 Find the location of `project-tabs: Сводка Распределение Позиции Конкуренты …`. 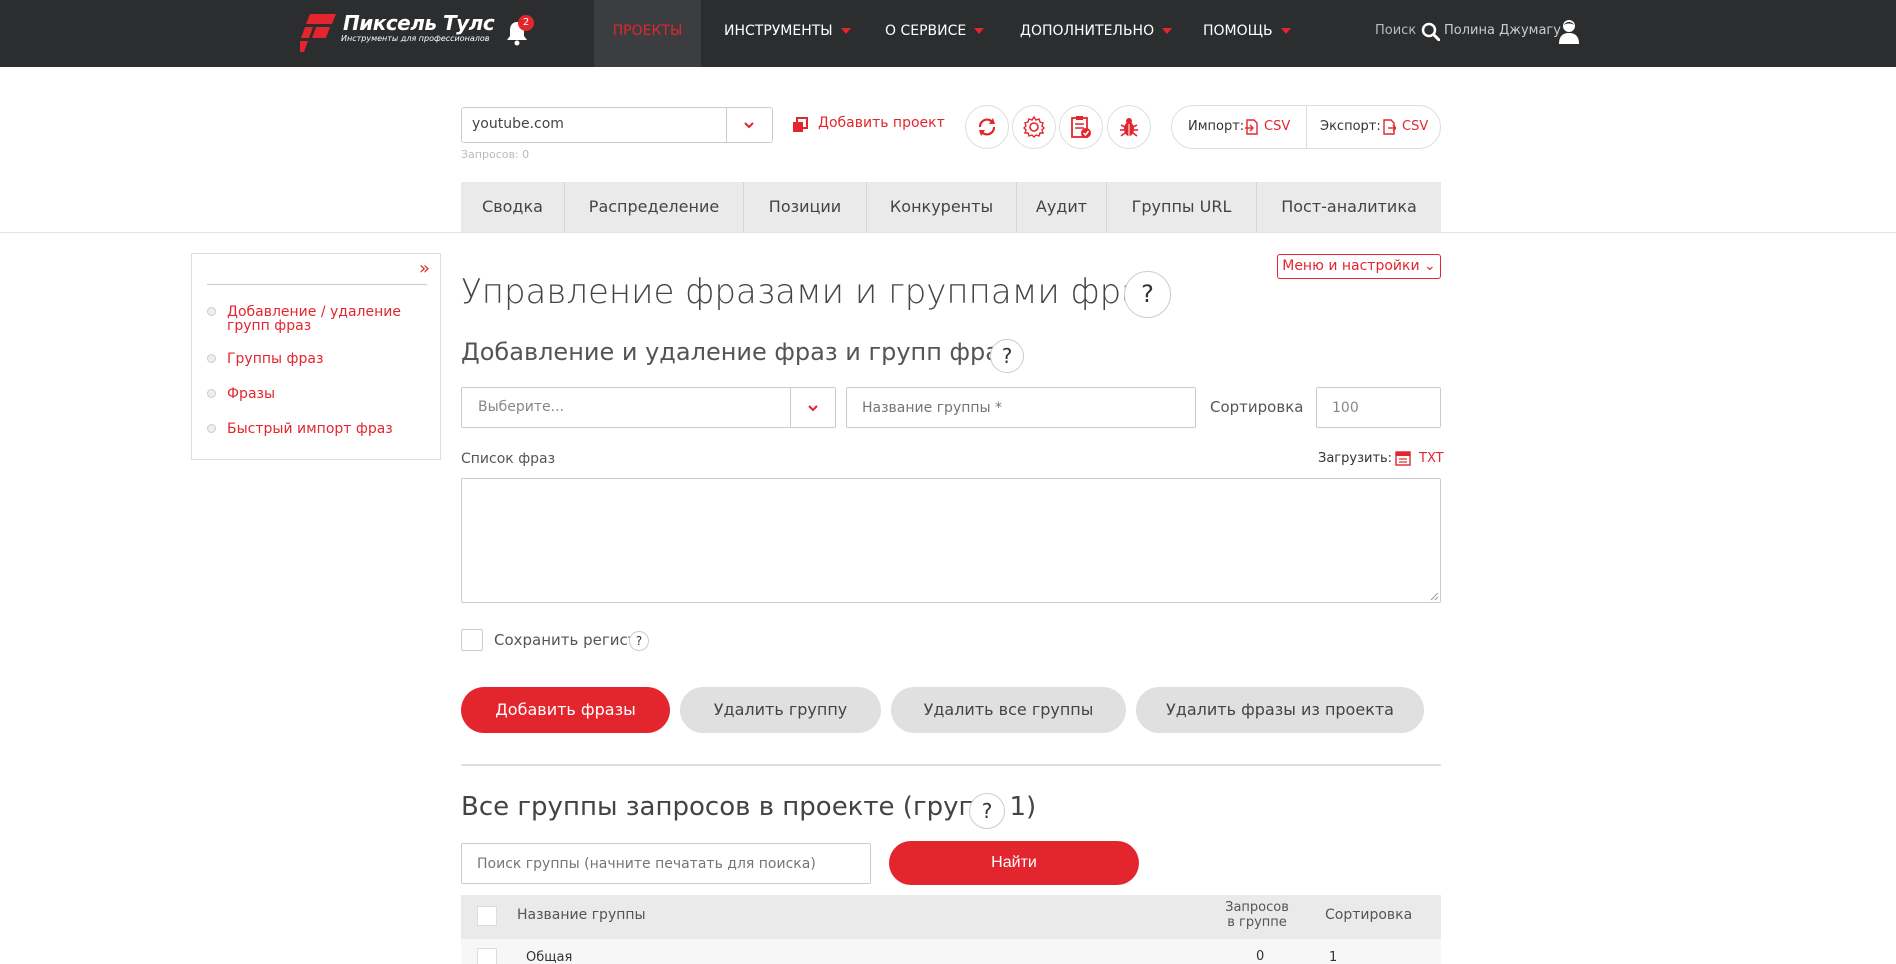

project-tabs: Сводка Распределение Позиции Конкуренты … is located at coordinates (951, 207).